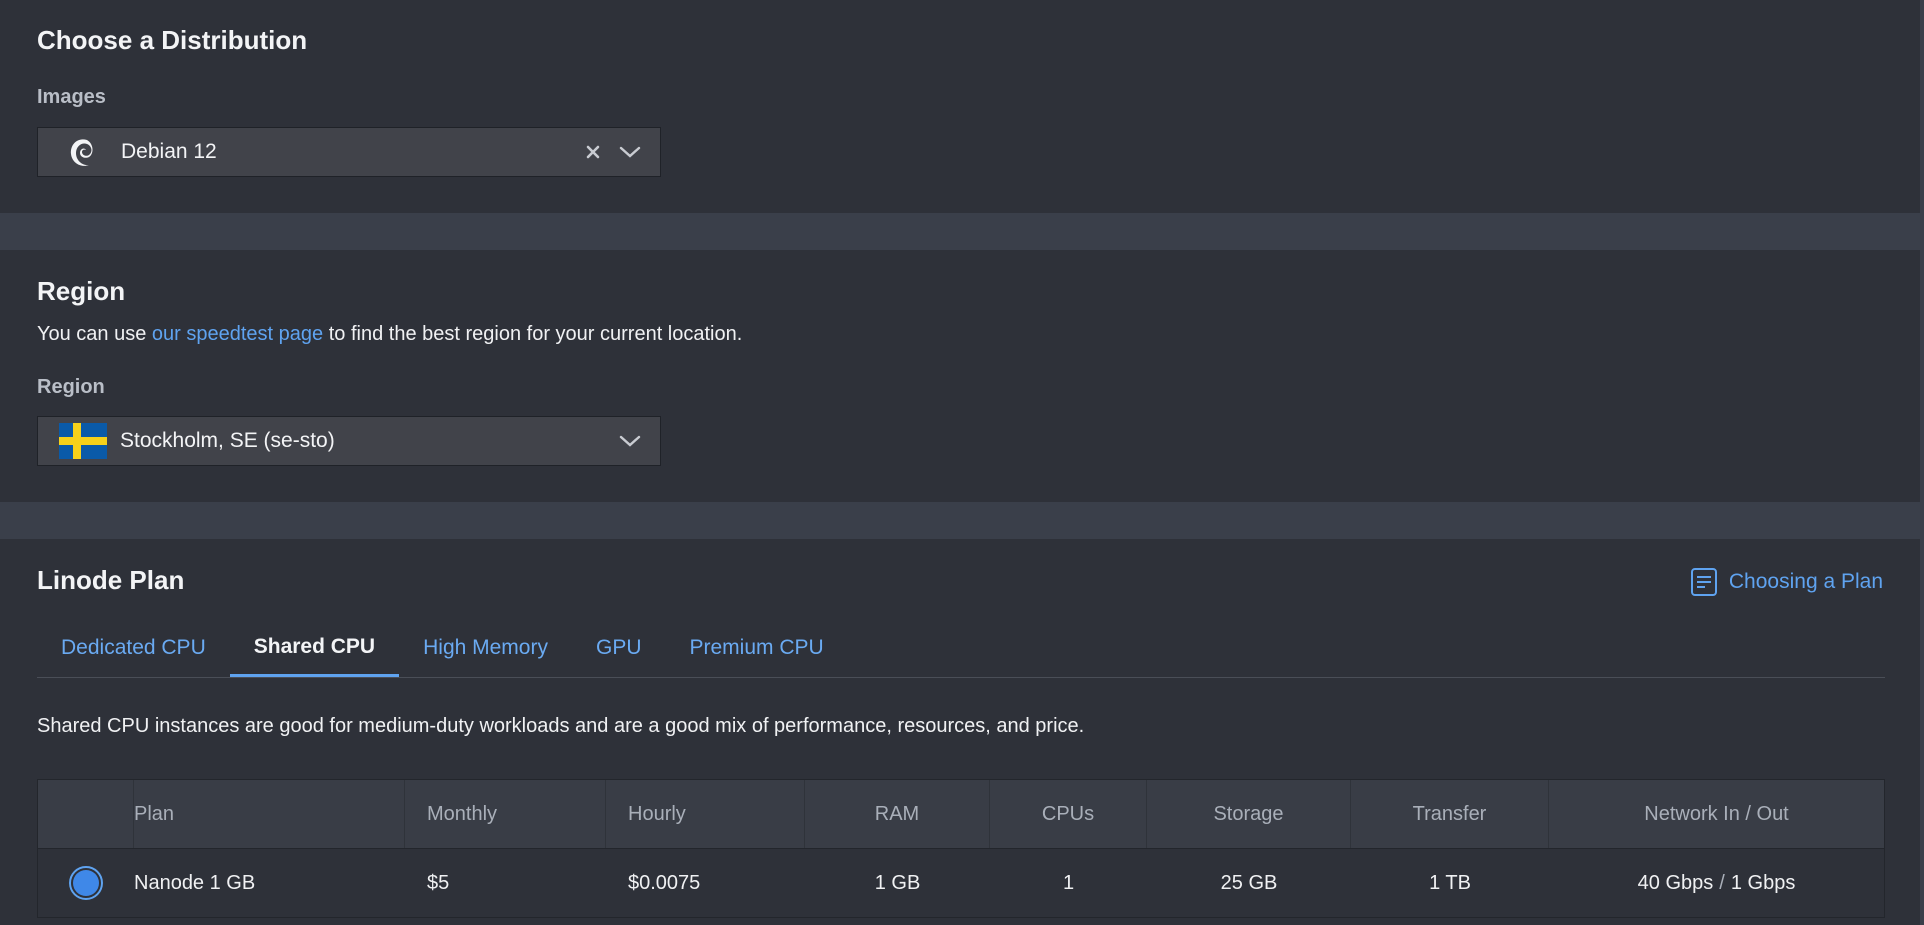 Image resolution: width=1924 pixels, height=925 pixels. I want to click on cell-transfer: 1 TB, so click(1450, 882).